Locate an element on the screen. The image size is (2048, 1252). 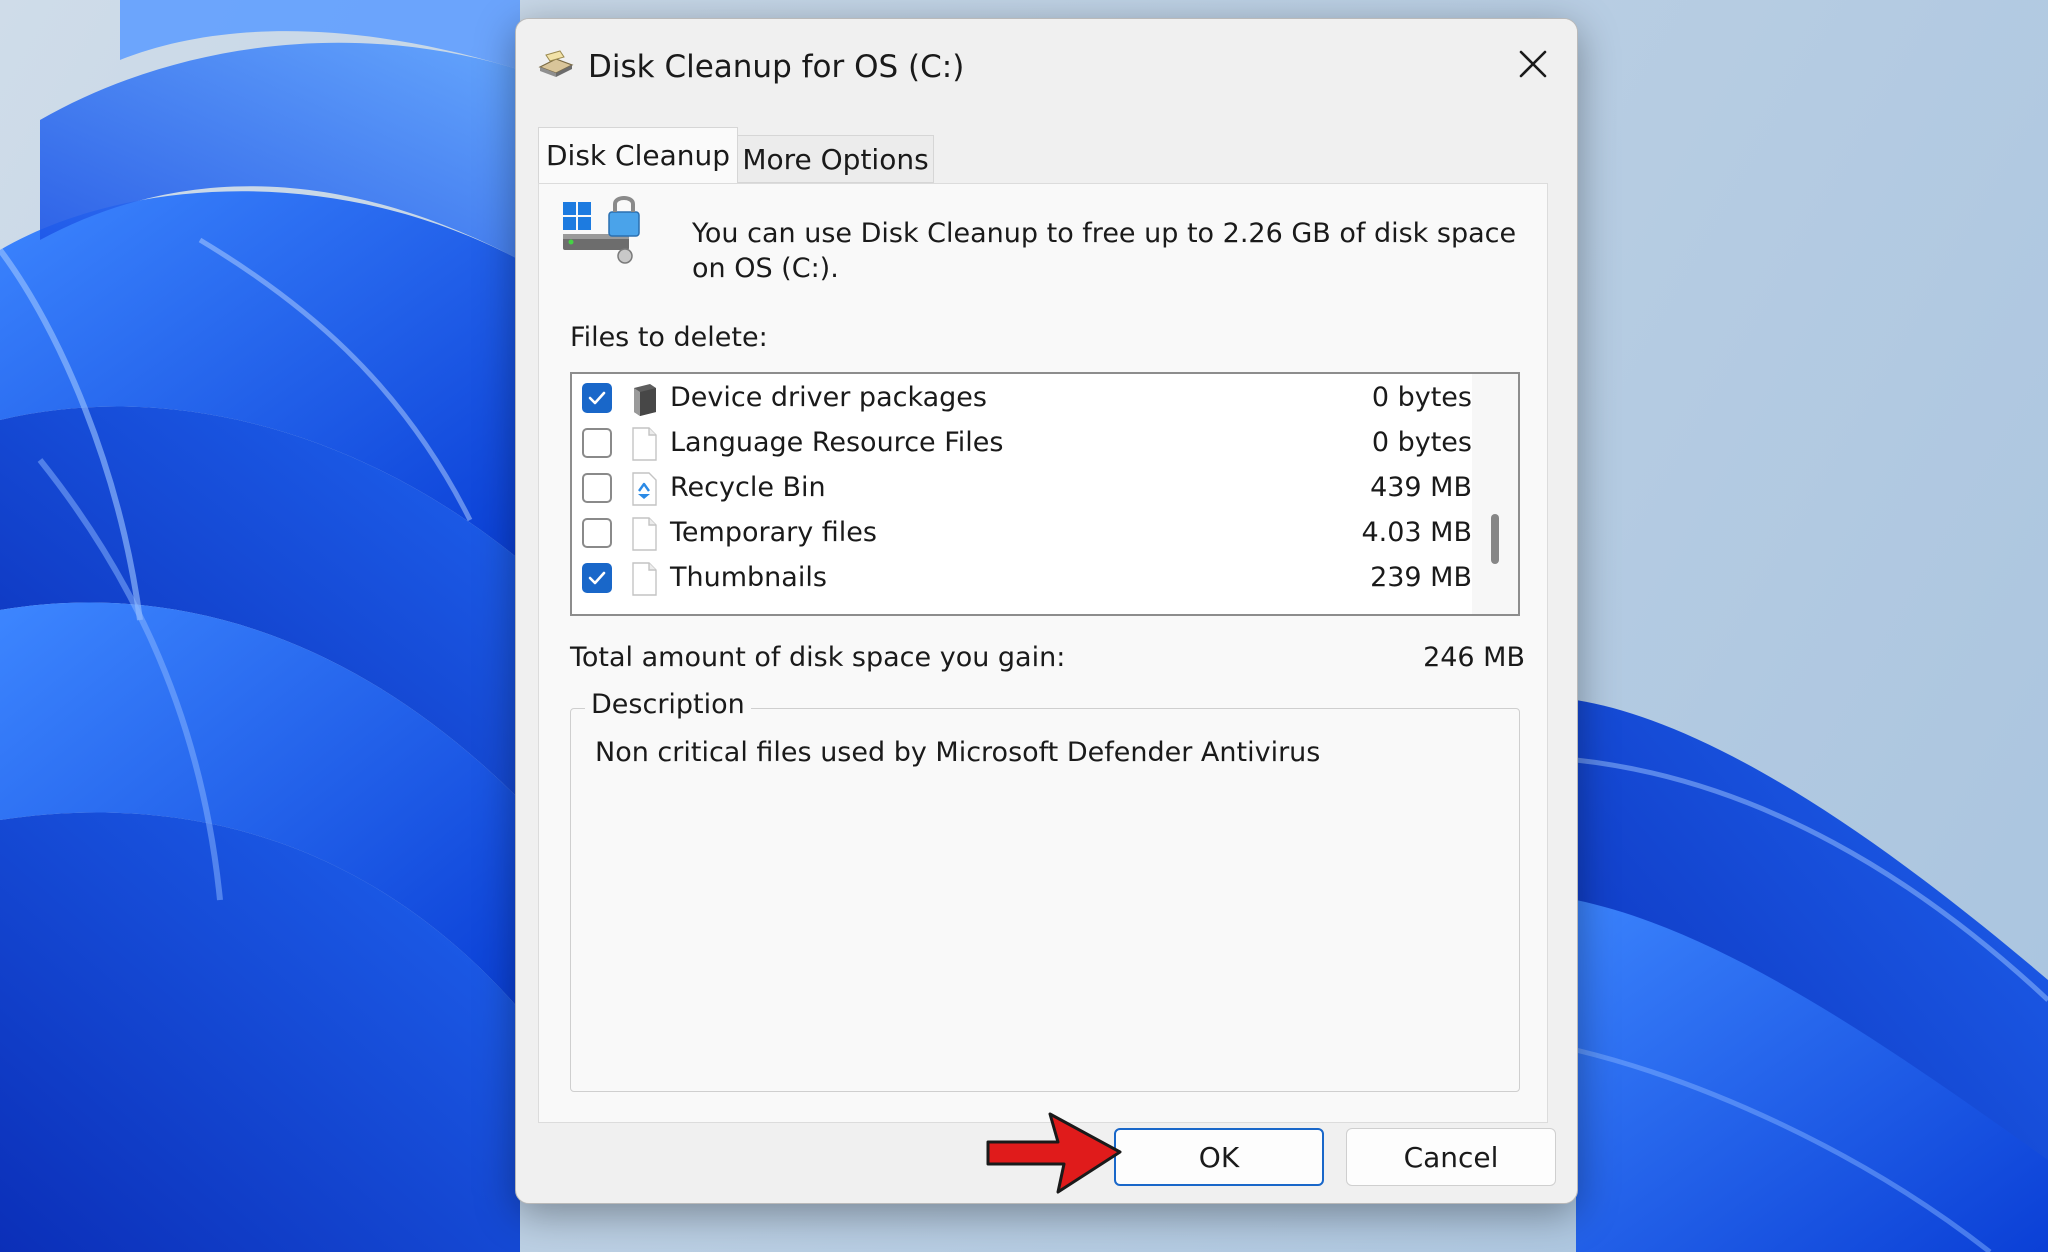
close-icon is located at coordinates (1533, 64).